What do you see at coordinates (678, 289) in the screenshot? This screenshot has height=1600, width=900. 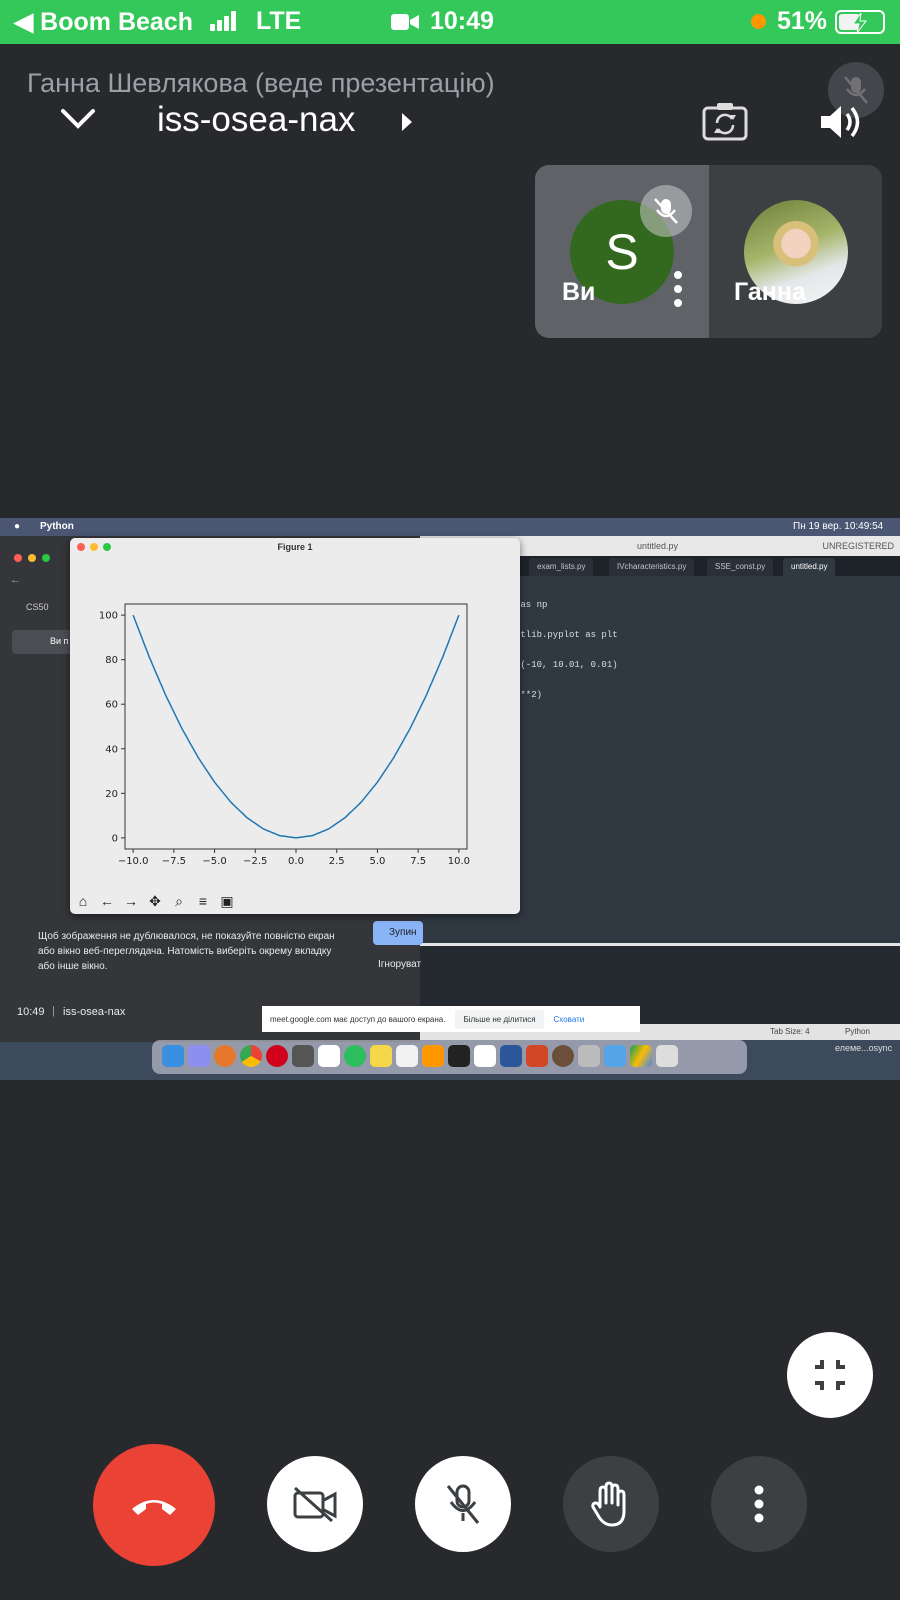 I see `more-vert-icon` at bounding box center [678, 289].